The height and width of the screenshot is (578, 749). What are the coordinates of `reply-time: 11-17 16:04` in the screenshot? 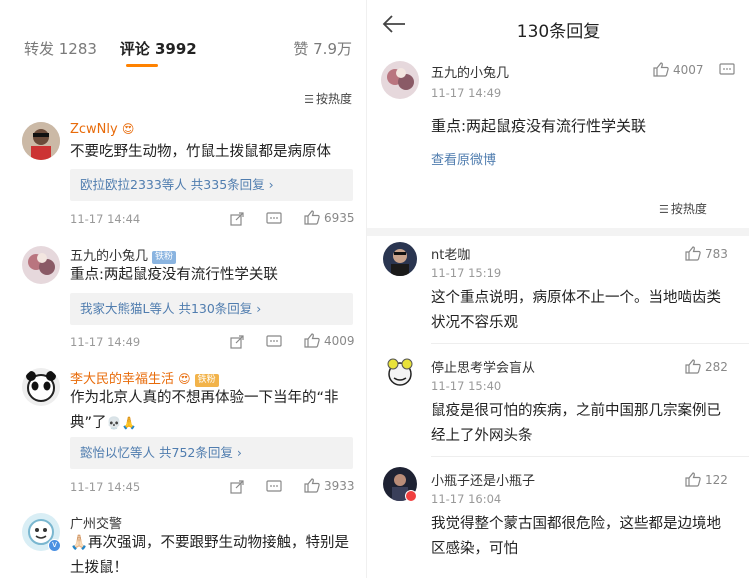 It's located at (466, 499).